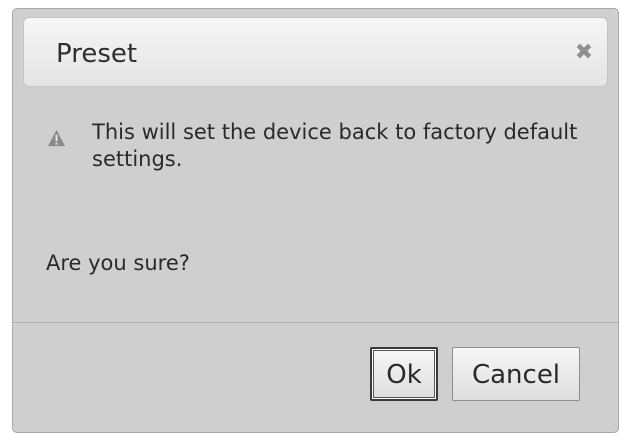 The image size is (621, 439). What do you see at coordinates (56, 138) in the screenshot?
I see `warning-icon` at bounding box center [56, 138].